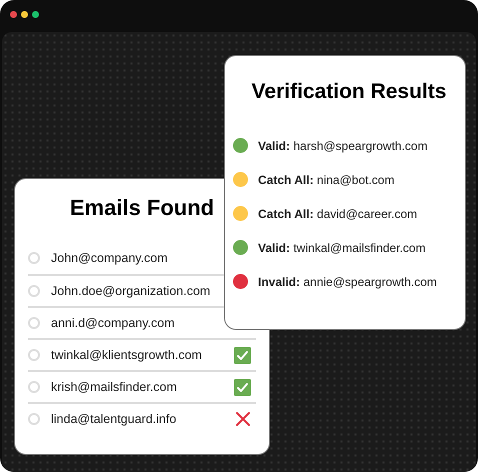 This screenshot has width=478, height=472. Describe the element at coordinates (131, 291) in the screenshot. I see `email-address: John.doe@organization.com` at that location.